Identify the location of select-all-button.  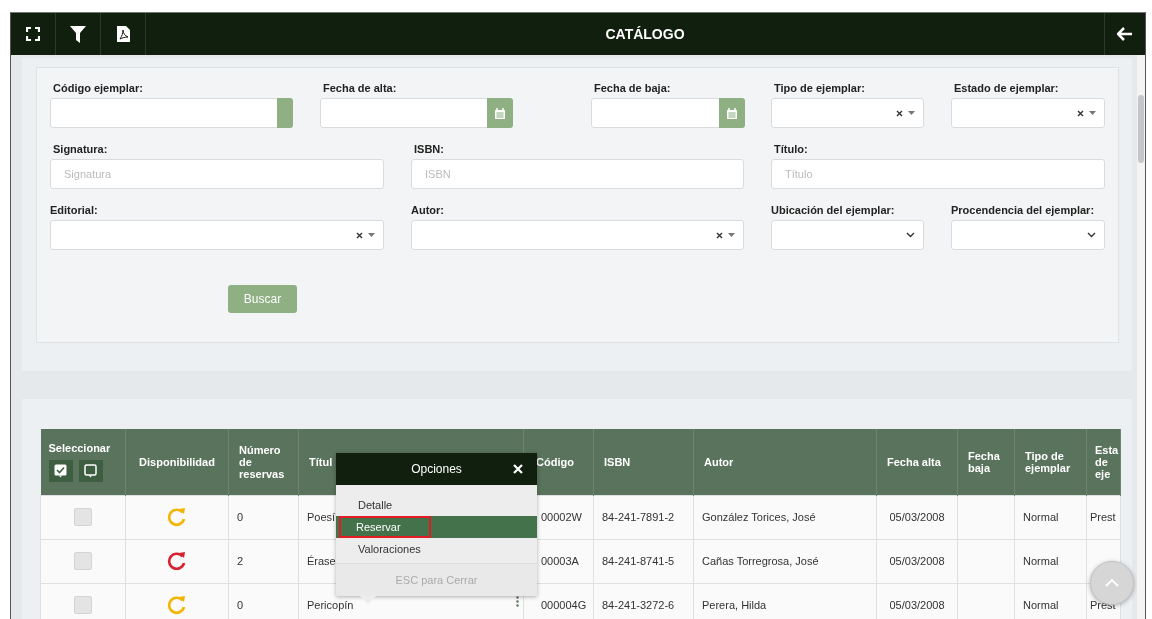
(60, 470).